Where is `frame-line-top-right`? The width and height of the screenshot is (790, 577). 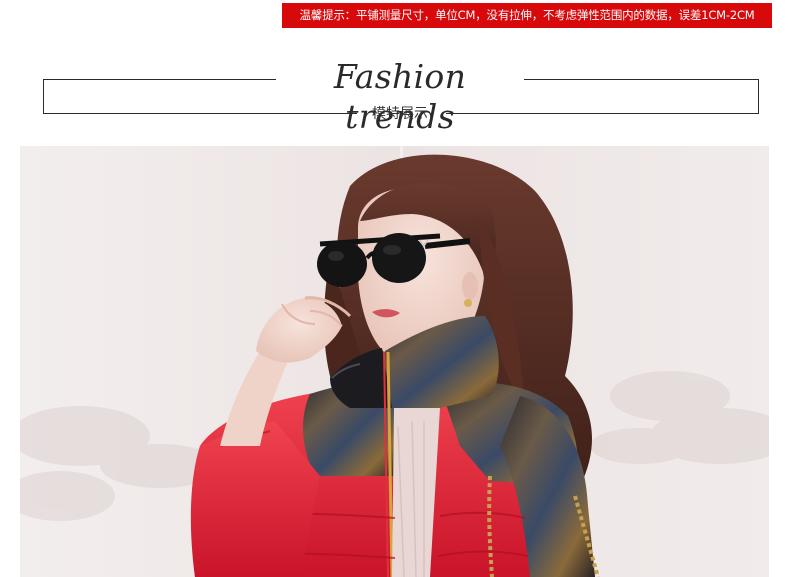
frame-line-top-right is located at coordinates (641, 79).